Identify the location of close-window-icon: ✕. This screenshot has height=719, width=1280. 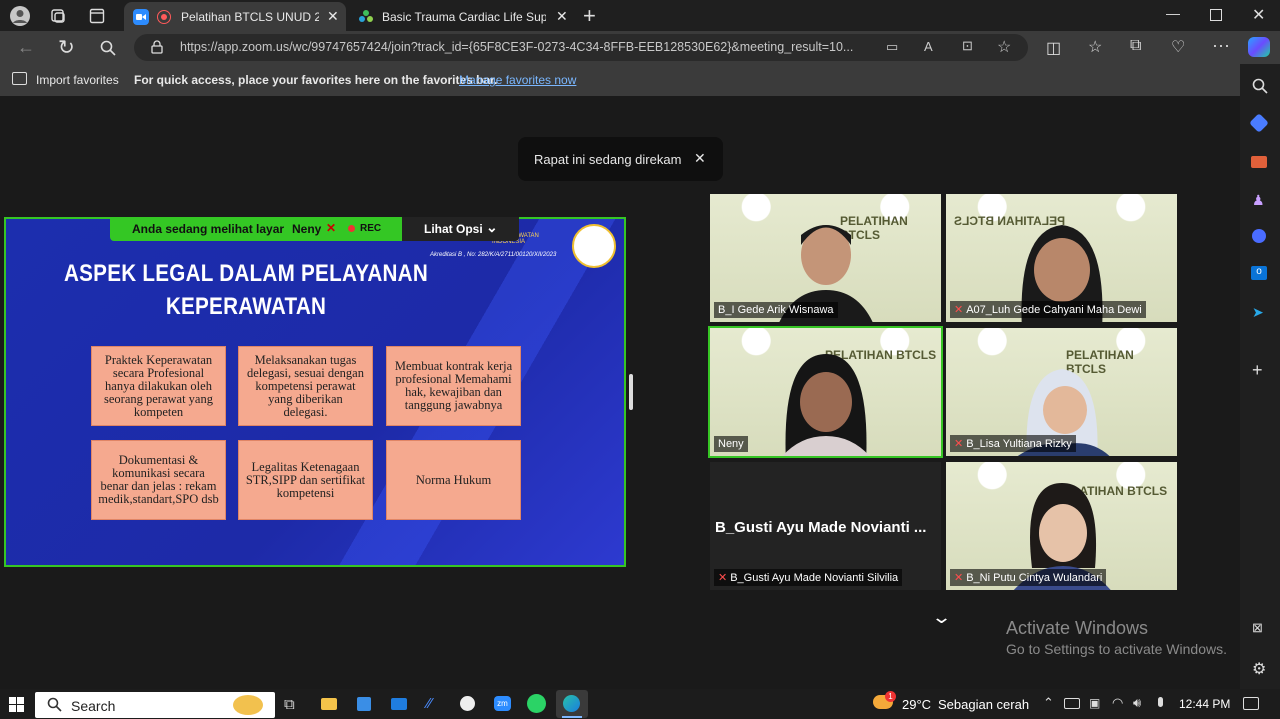
(1258, 15).